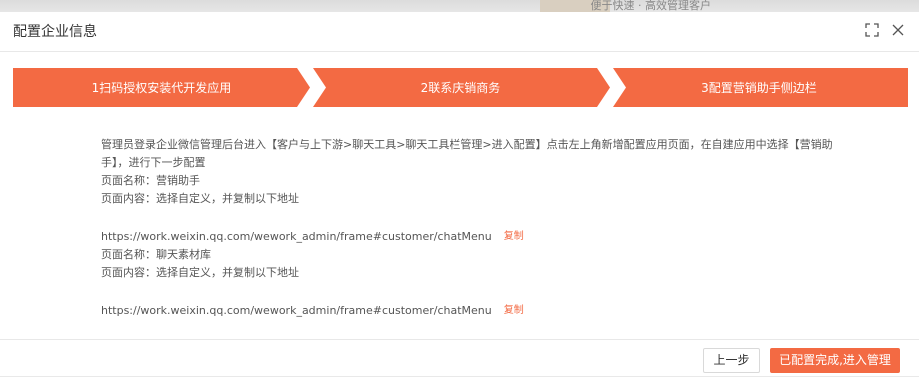 The height and width of the screenshot is (377, 919). What do you see at coordinates (514, 237) in the screenshot?
I see `copy-url-1-link: 复制` at bounding box center [514, 237].